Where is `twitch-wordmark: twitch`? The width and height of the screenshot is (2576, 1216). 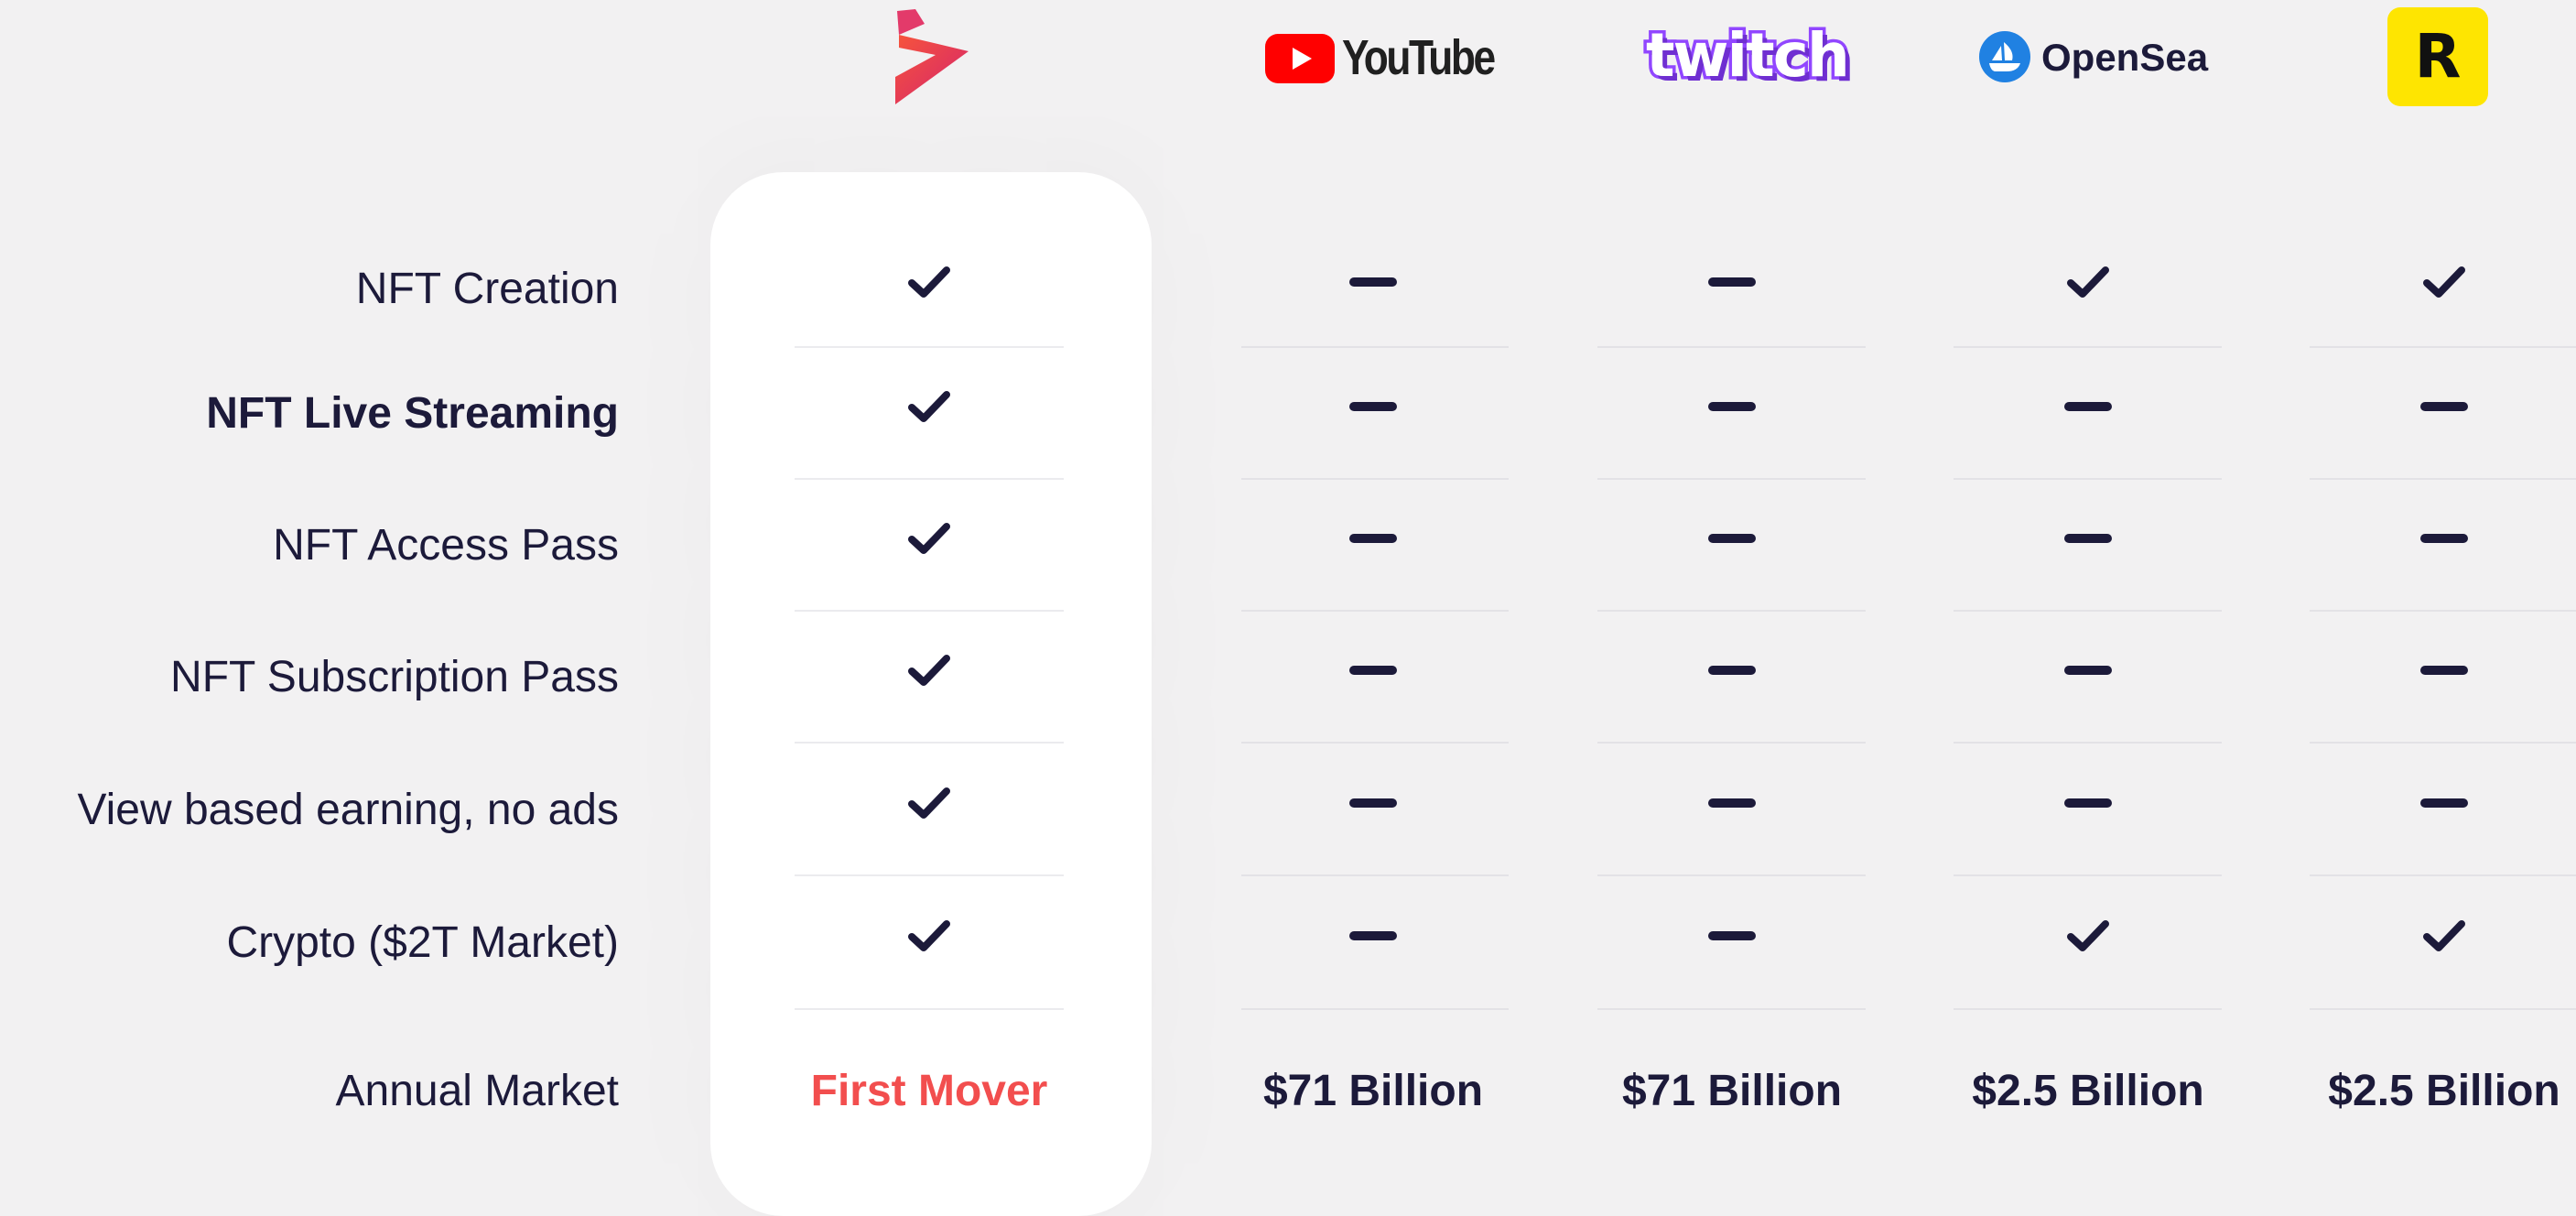
twitch-wordmark: twitch is located at coordinates (1749, 55).